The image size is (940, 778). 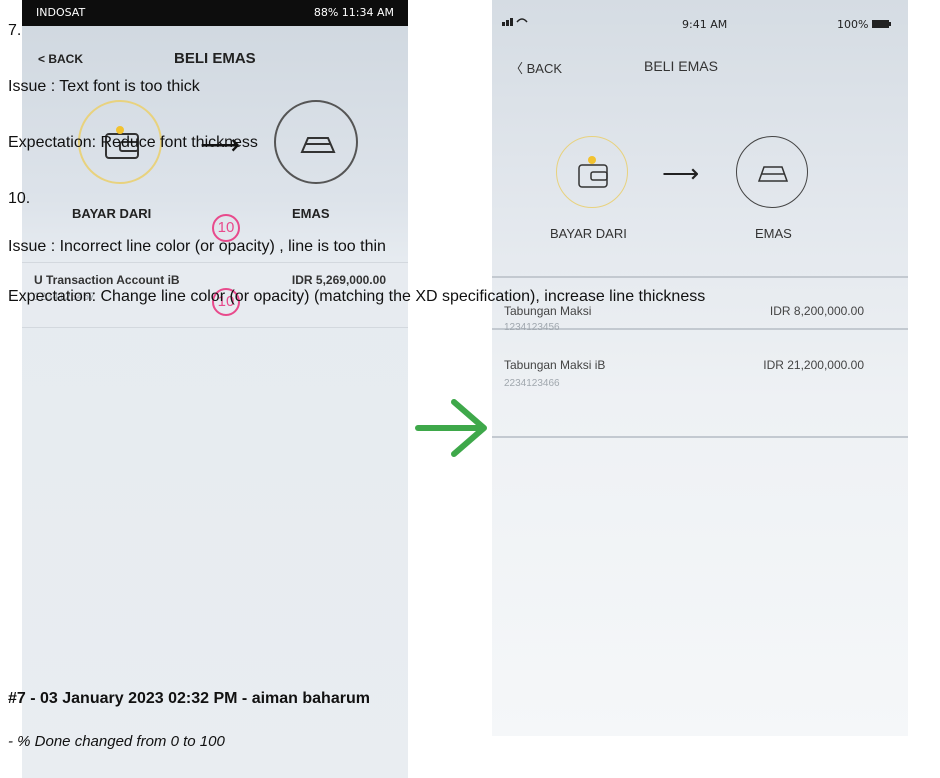 I want to click on note-item-number: 7., so click(x=15, y=30).